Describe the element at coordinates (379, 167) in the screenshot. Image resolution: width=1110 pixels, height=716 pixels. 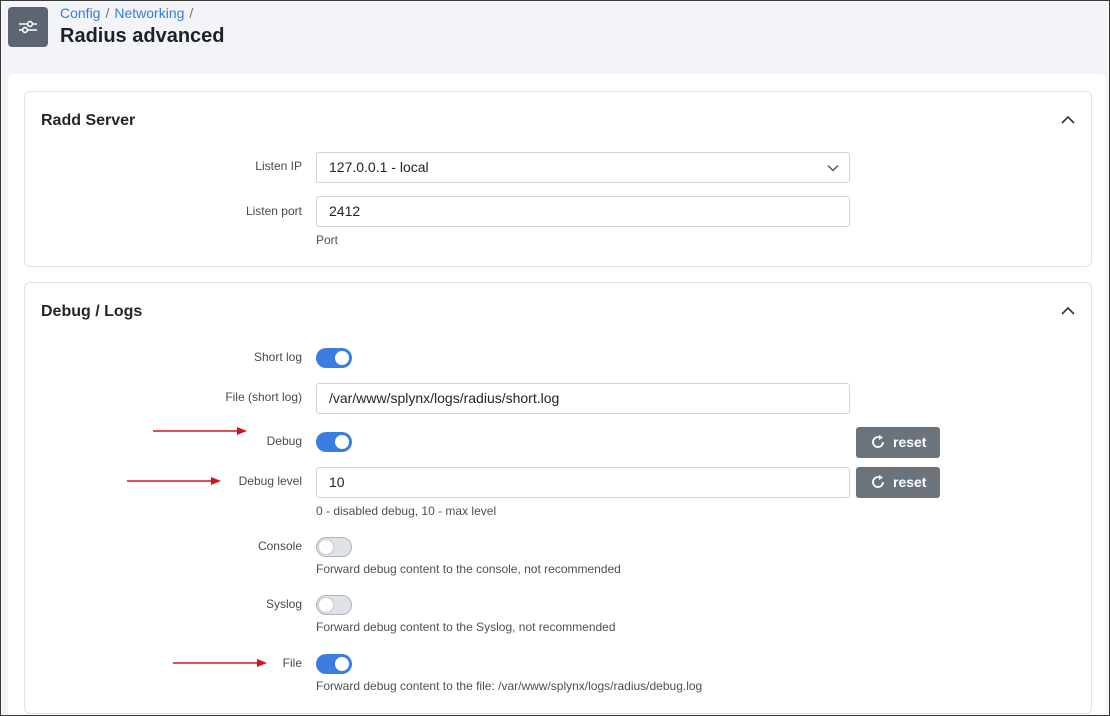
I see `listen-ip-value: 127.0.0.1 - local` at that location.